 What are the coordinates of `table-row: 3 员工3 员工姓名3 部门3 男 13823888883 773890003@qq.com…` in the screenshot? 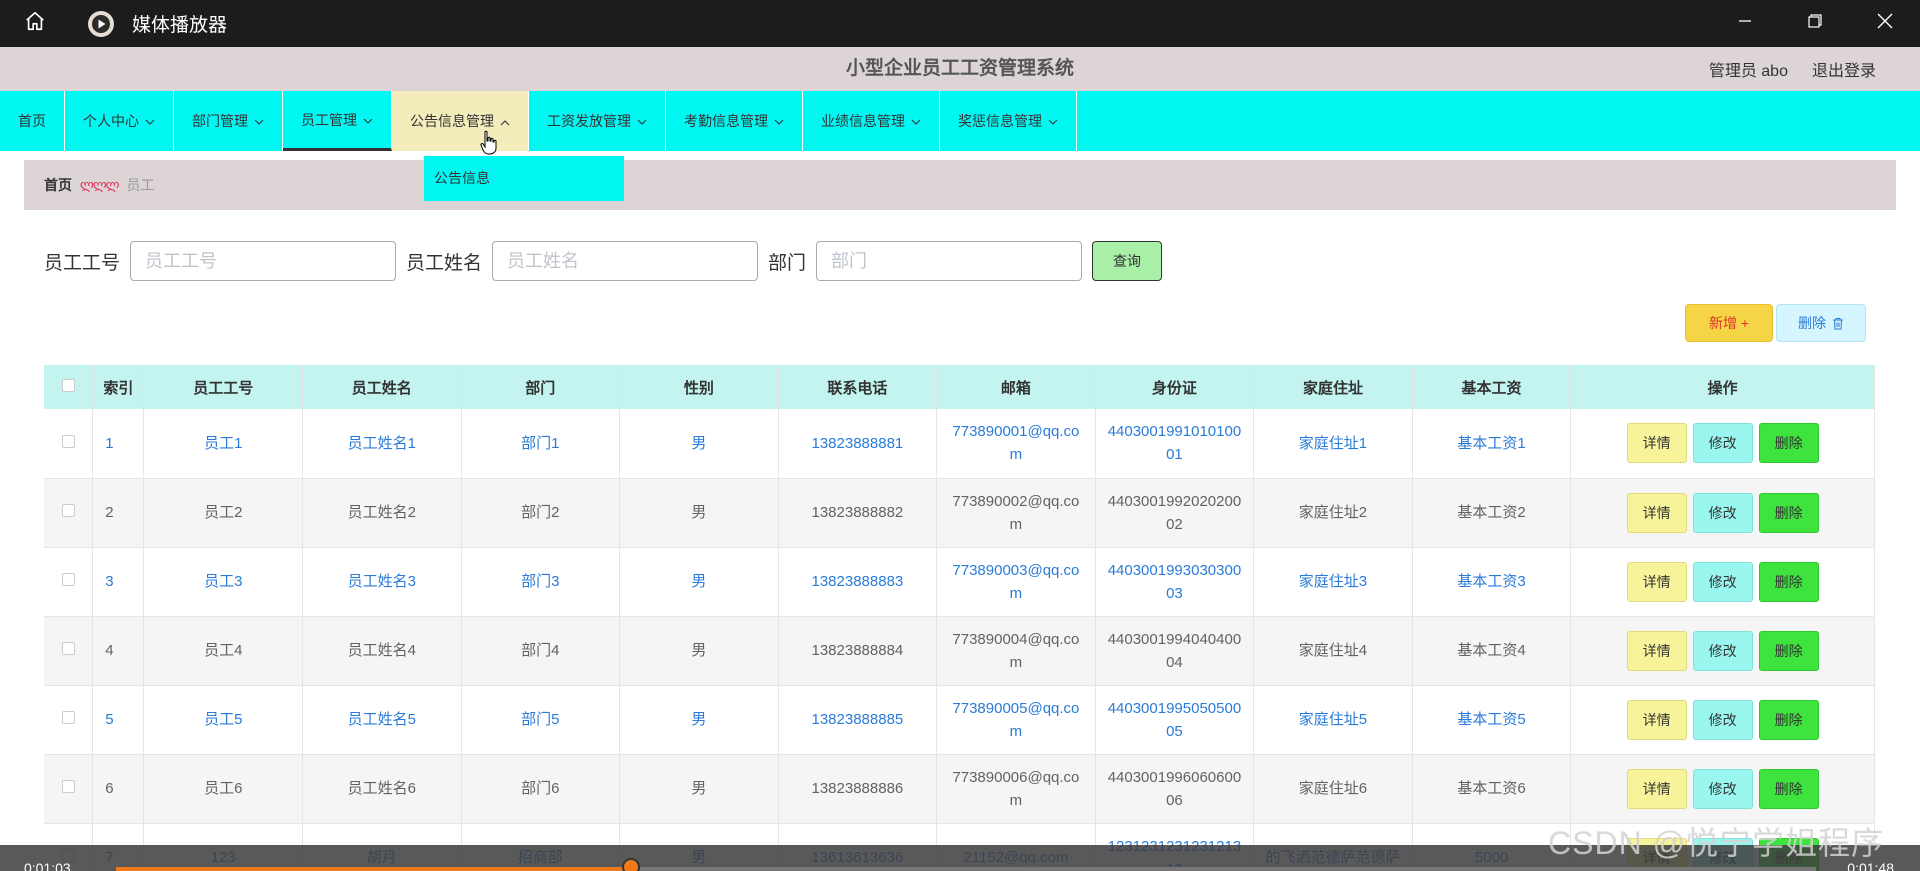 It's located at (959, 582).